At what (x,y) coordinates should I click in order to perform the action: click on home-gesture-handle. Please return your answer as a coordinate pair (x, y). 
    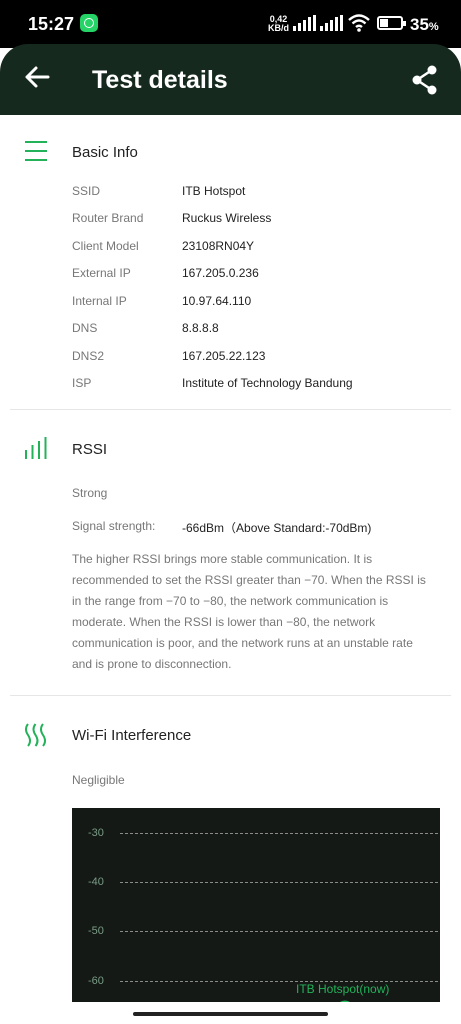
    Looking at the image, I should click on (230, 1014).